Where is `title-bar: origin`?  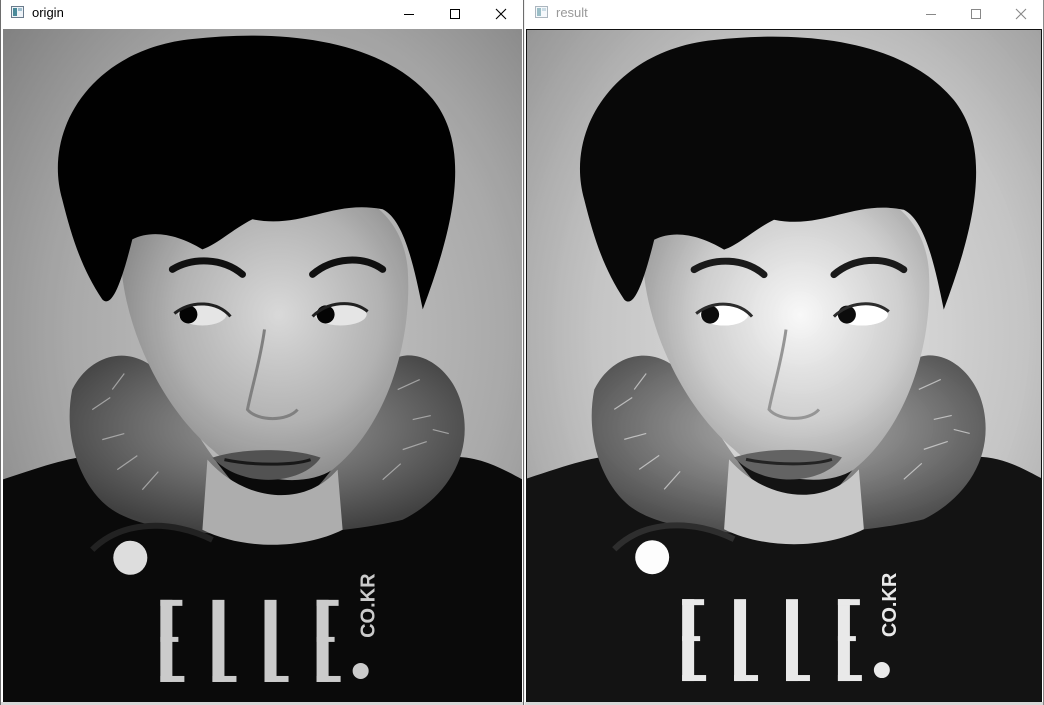
title-bar: origin is located at coordinates (262, 14).